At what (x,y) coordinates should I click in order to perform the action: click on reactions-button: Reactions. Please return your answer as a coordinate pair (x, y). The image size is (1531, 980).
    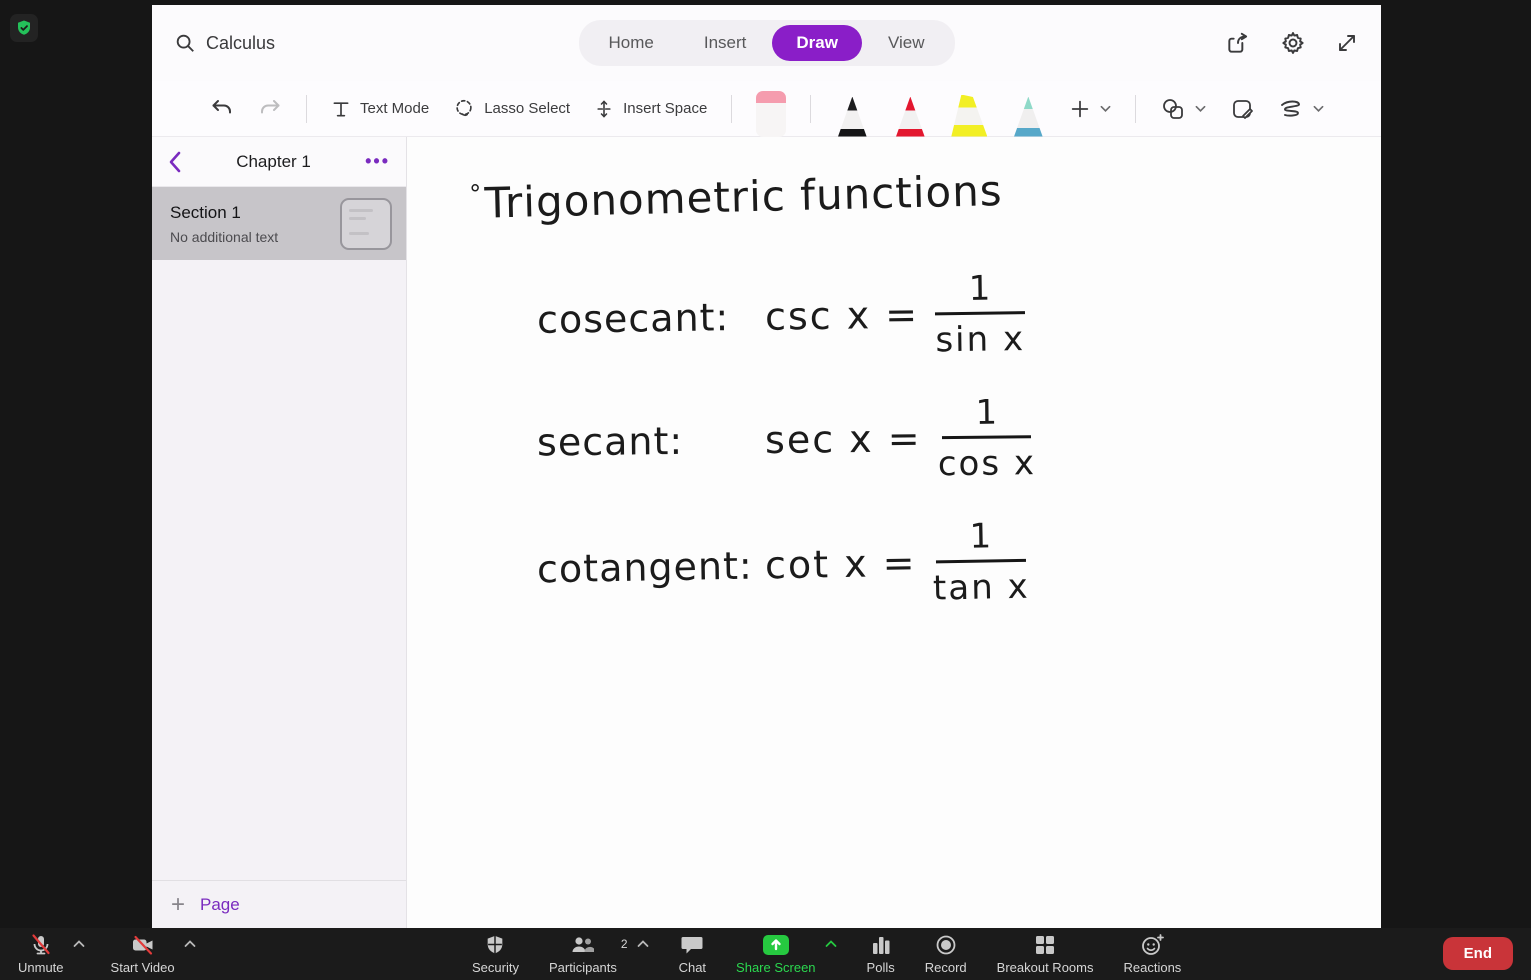
    Looking at the image, I should click on (1152, 954).